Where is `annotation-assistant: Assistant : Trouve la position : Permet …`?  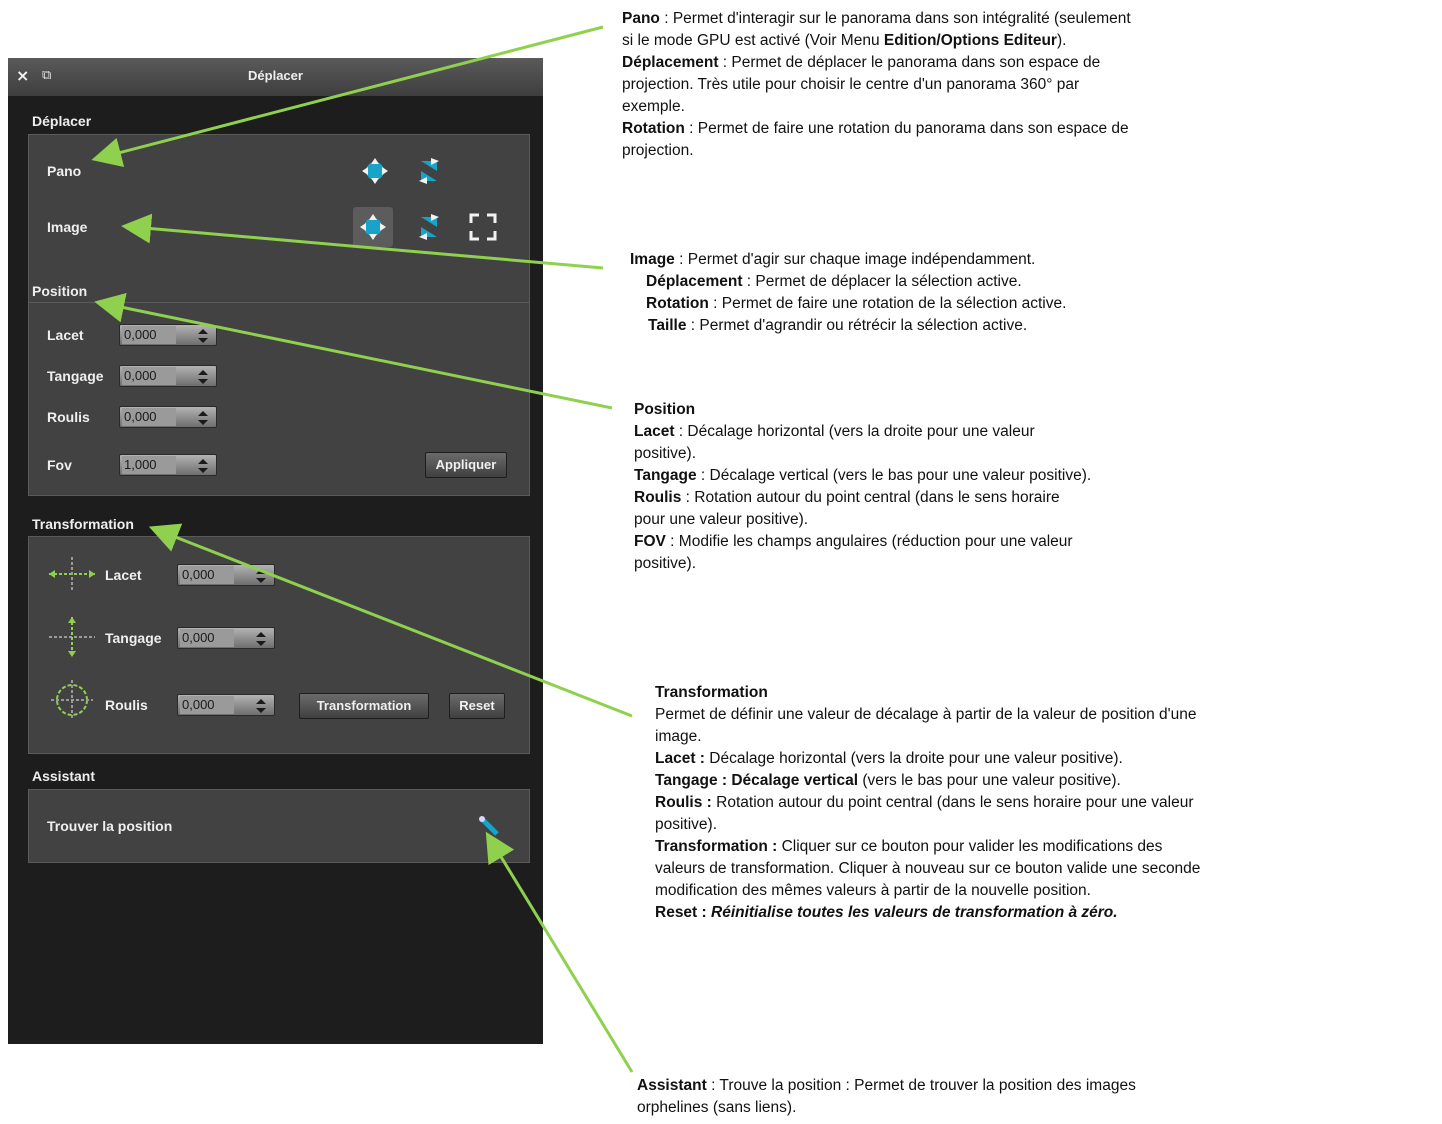 annotation-assistant: Assistant : Trouve la position : Permet … is located at coordinates (886, 1097).